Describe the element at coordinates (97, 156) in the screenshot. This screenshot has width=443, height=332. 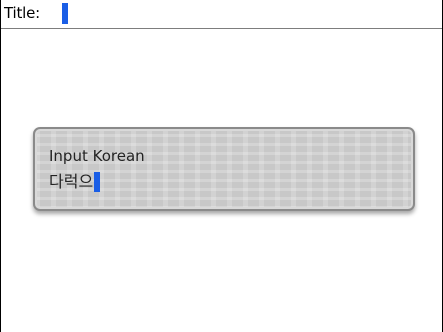
I see `dialog-label: Input Korean` at that location.